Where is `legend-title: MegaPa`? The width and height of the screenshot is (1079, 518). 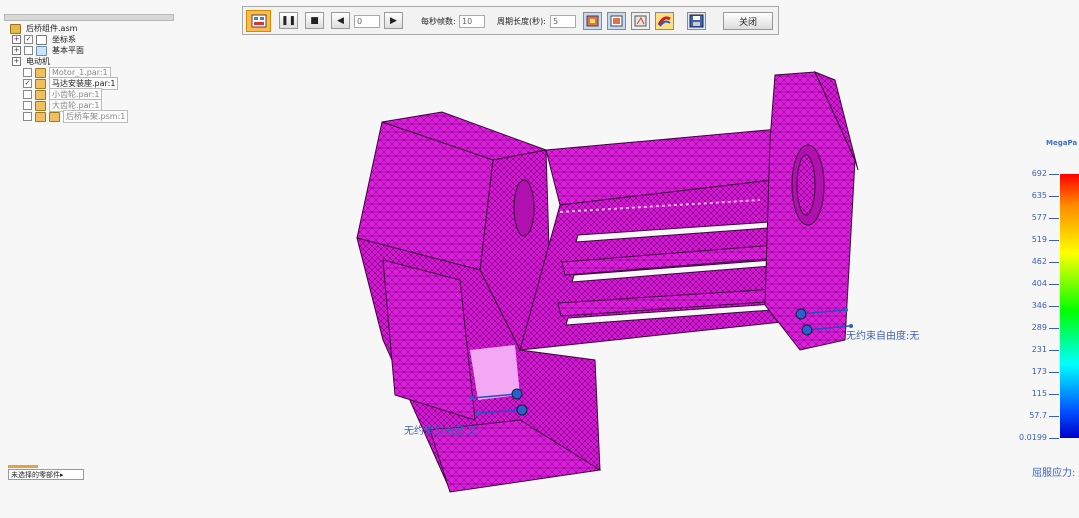 legend-title: MegaPa is located at coordinates (1062, 143).